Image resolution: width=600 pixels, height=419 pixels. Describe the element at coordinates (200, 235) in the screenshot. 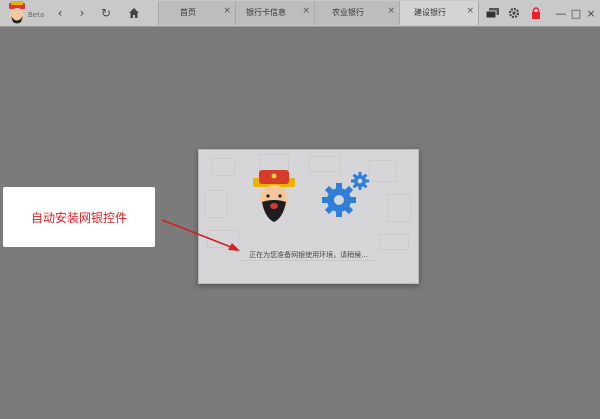

I see `annotation-arrow-icon` at that location.